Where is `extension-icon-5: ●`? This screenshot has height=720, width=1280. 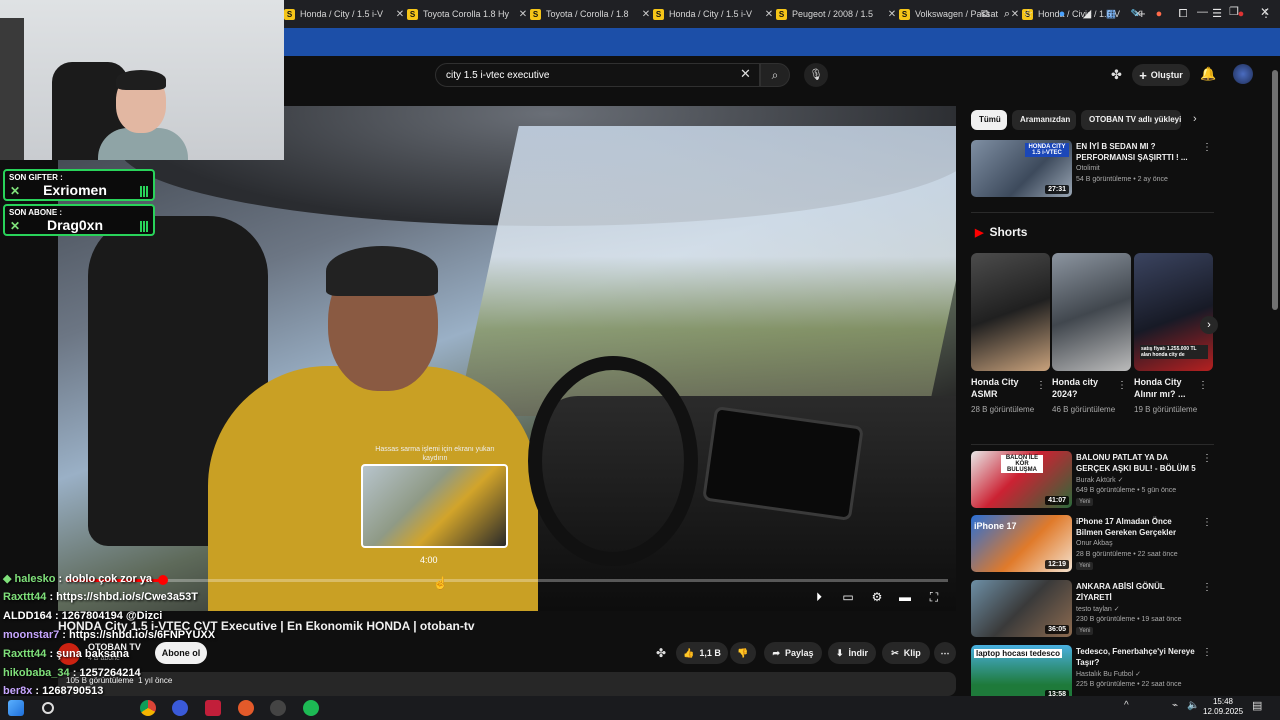
extension-icon-5: ● is located at coordinates (1159, 14).